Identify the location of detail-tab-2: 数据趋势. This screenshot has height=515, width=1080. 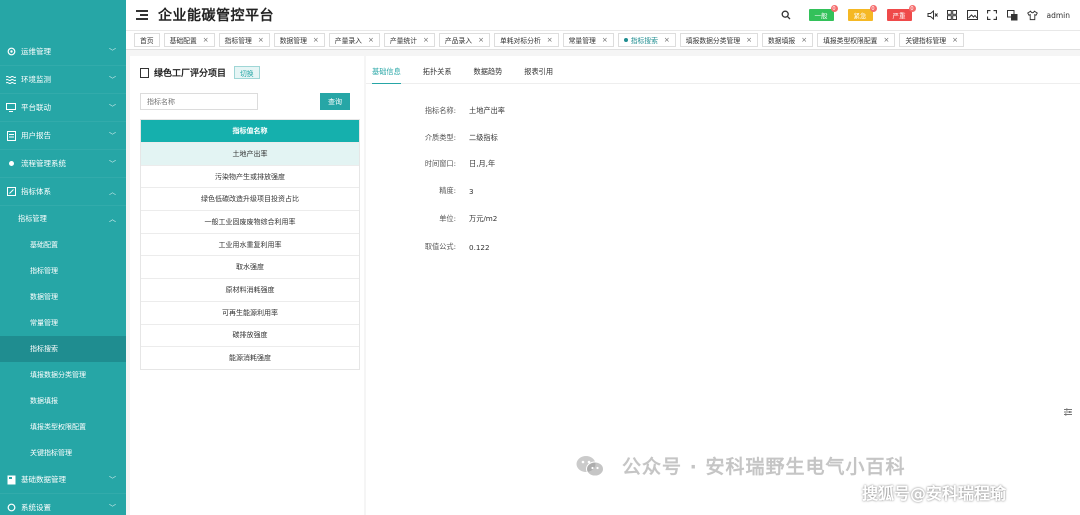
(488, 75).